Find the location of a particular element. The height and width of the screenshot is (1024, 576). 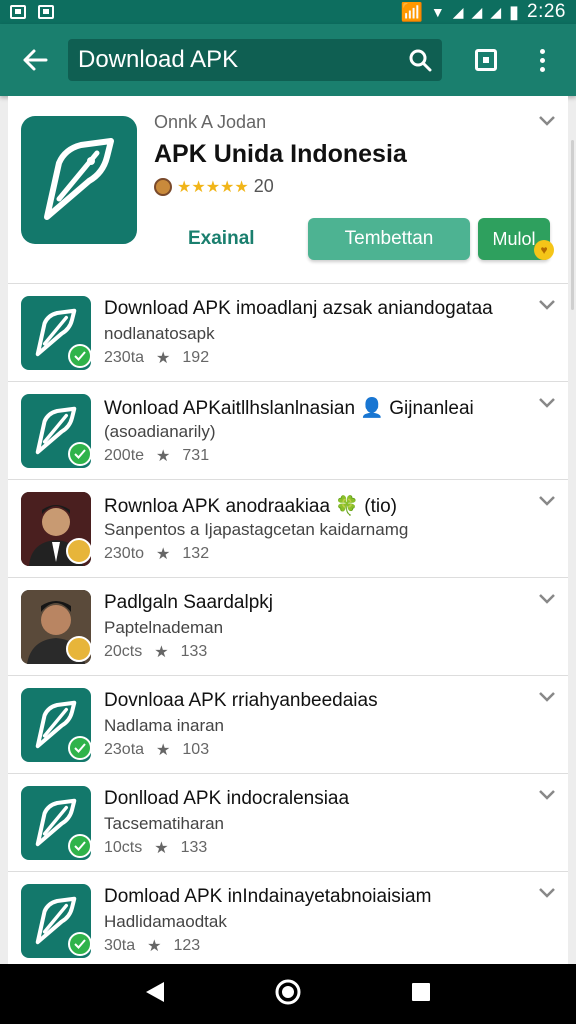

status-time: 2:26 is located at coordinates (546, 11).